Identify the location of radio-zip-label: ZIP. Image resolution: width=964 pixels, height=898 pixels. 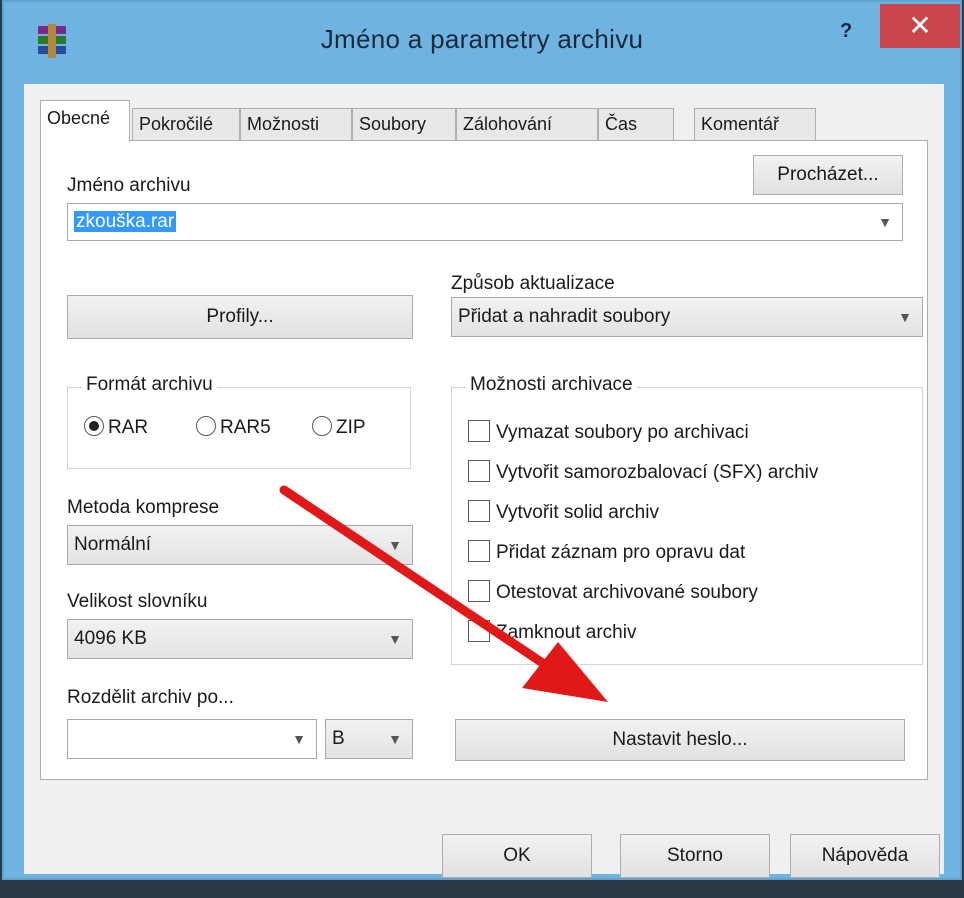
(351, 427).